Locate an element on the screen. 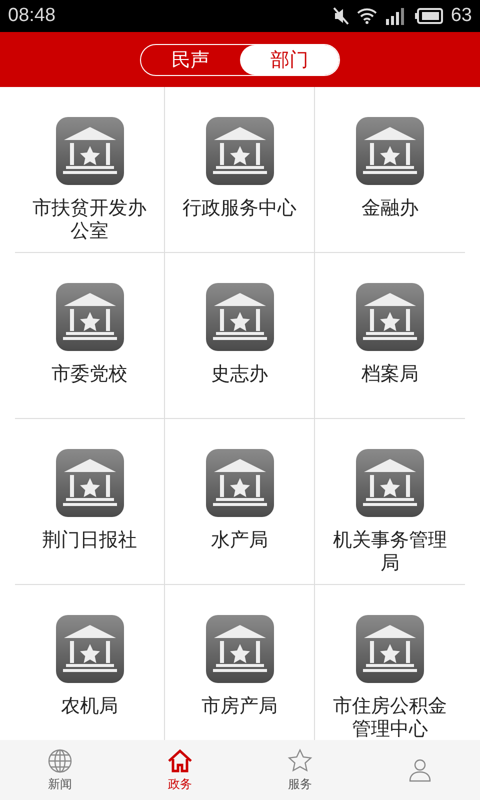  department-item: 金融办 is located at coordinates (390, 170).